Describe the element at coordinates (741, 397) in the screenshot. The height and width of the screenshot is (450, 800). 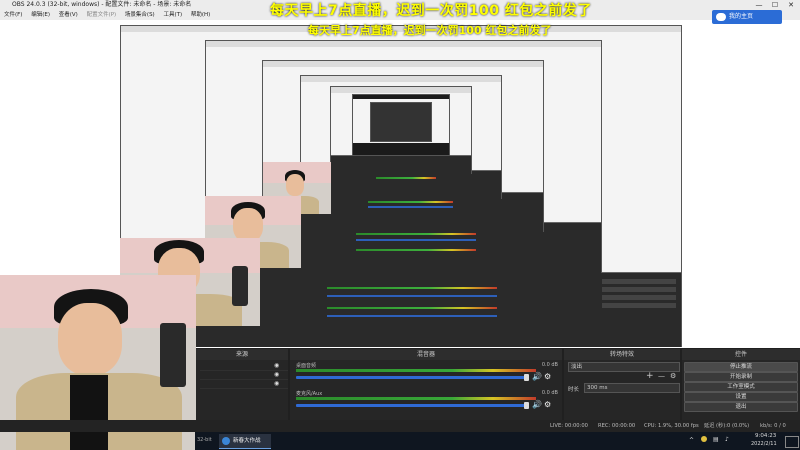
I see `settings-button: 设置` at that location.